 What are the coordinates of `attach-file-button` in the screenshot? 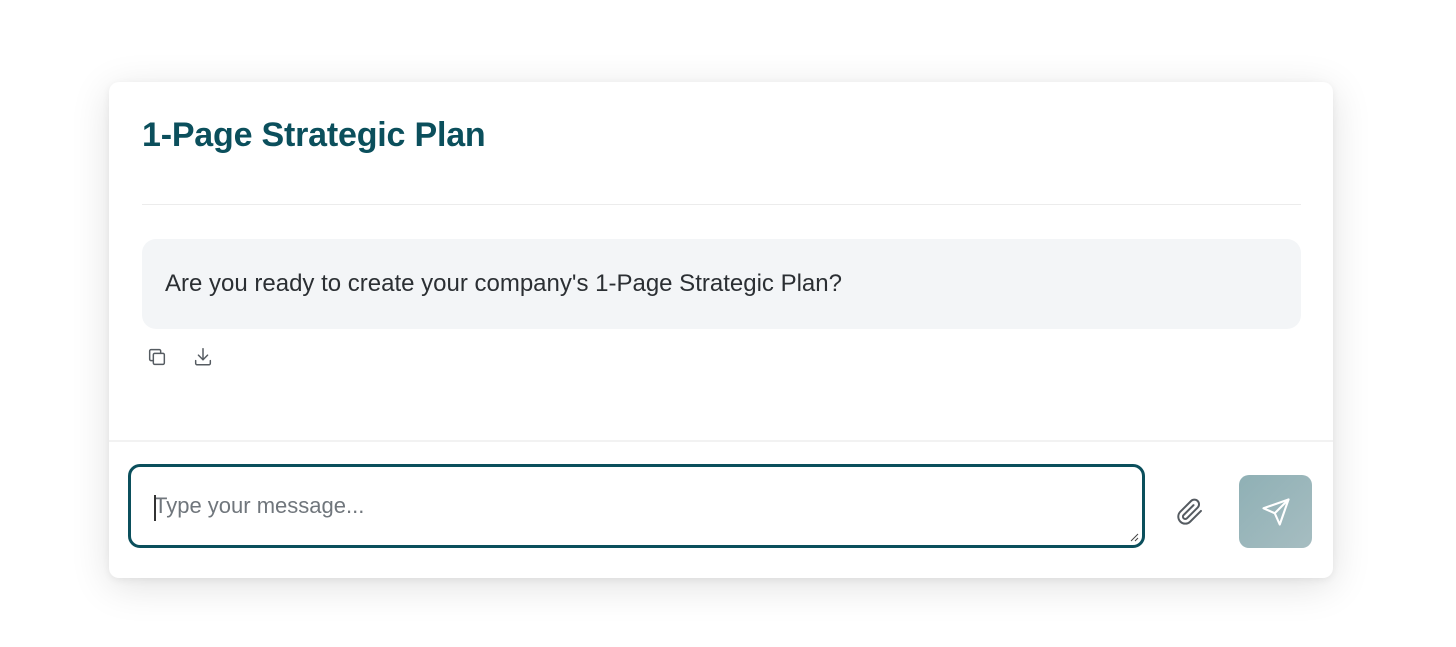 It's located at (1190, 512).